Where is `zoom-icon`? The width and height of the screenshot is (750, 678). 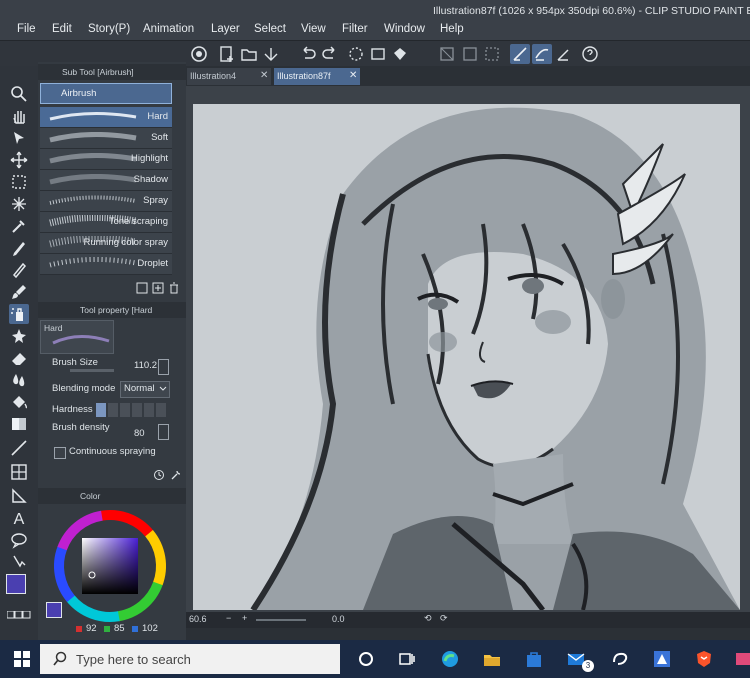
zoom-icon is located at coordinates (19, 94).